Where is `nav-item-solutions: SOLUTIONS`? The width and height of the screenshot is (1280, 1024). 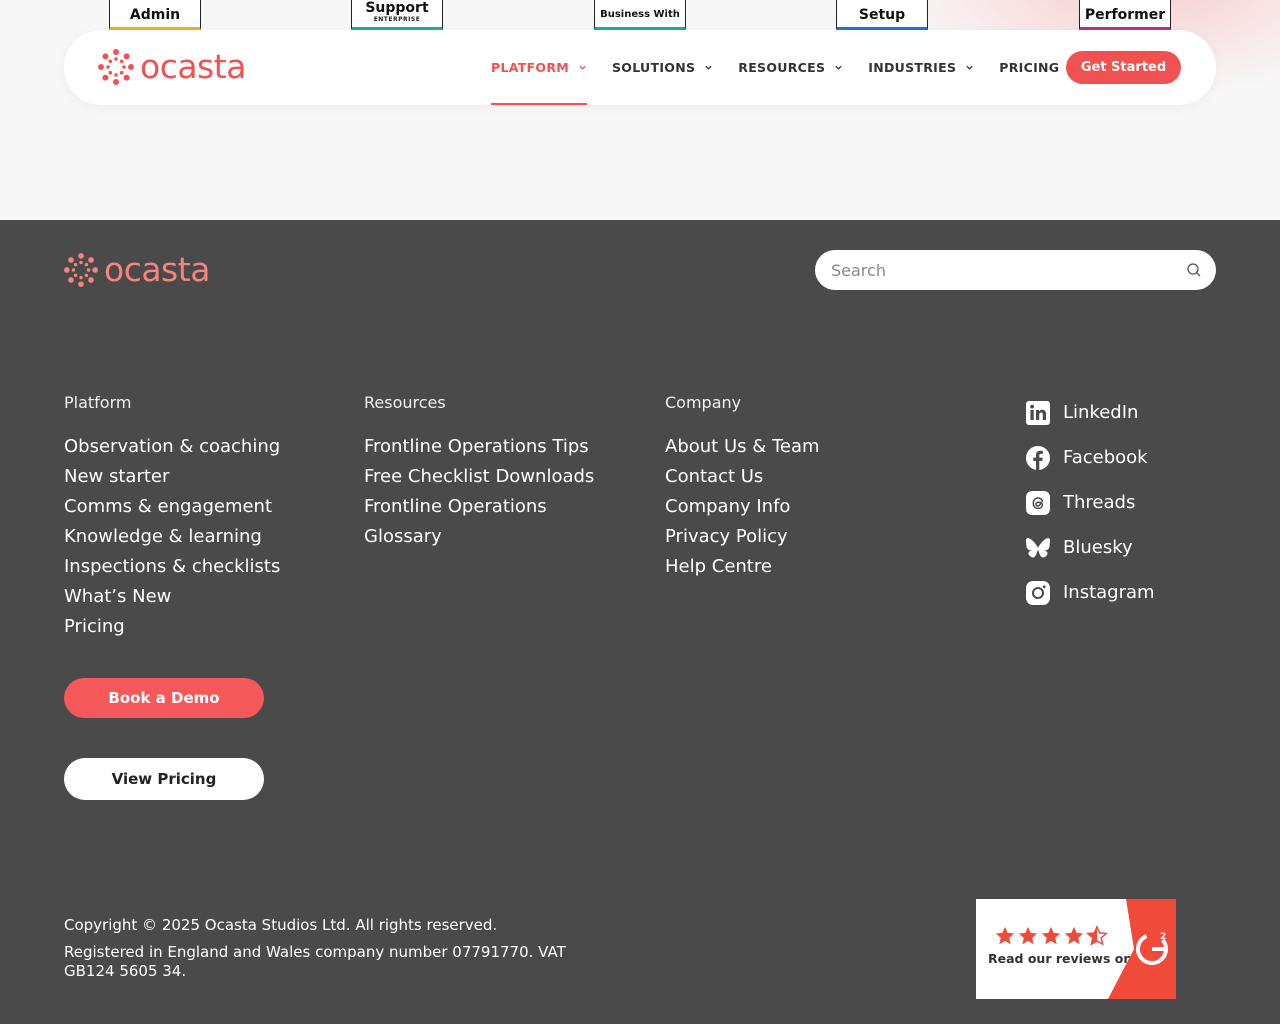 nav-item-solutions: SOLUTIONS is located at coordinates (662, 67).